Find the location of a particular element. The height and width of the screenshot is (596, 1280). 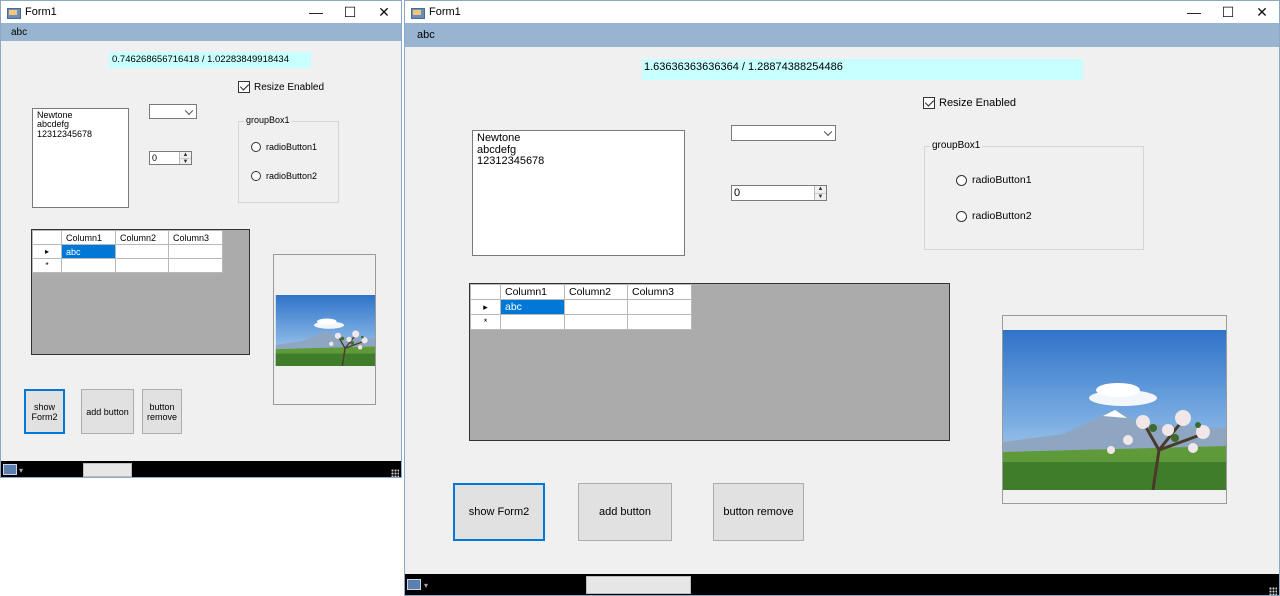

list-item: Newtone is located at coordinates (578, 138).